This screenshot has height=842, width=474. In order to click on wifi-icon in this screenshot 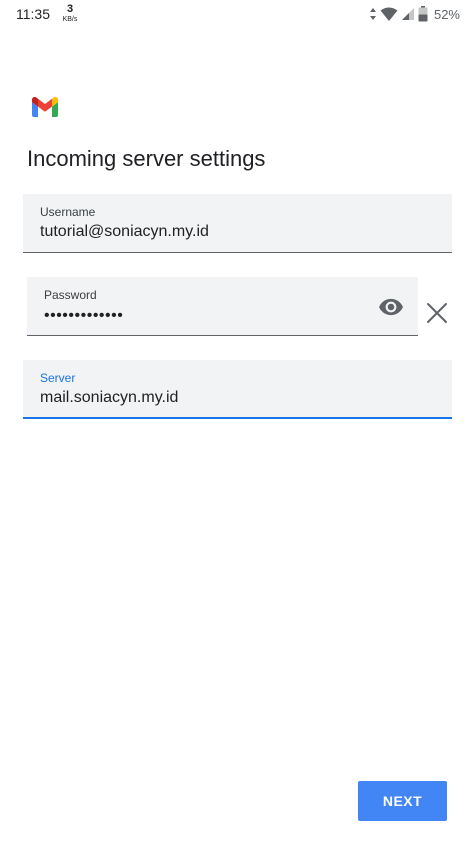, I will do `click(389, 14)`.